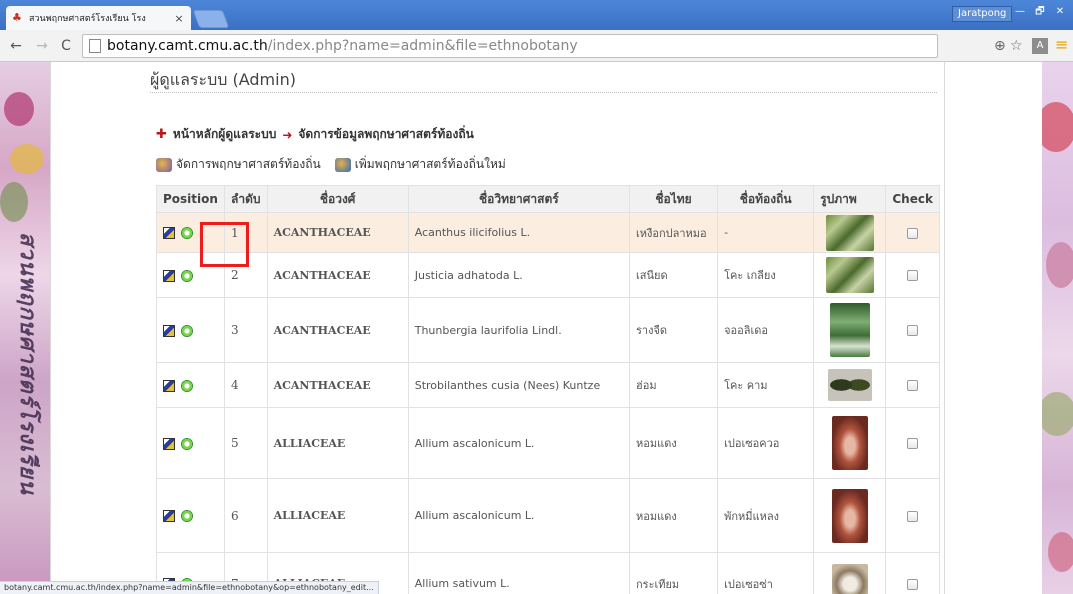 This screenshot has height=594, width=1073. I want to click on cell-thai-name: เหงือกปลาหมอ, so click(673, 232).